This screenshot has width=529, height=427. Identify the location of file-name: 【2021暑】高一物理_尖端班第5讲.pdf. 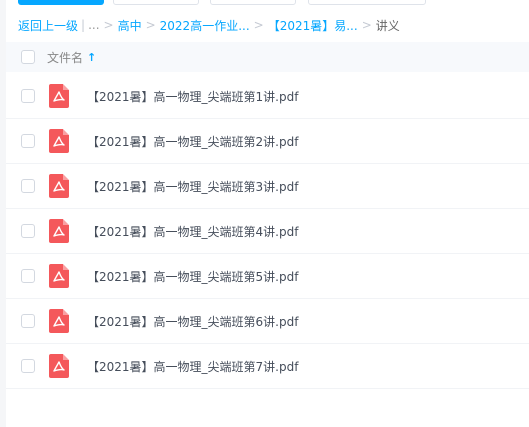
(192, 276).